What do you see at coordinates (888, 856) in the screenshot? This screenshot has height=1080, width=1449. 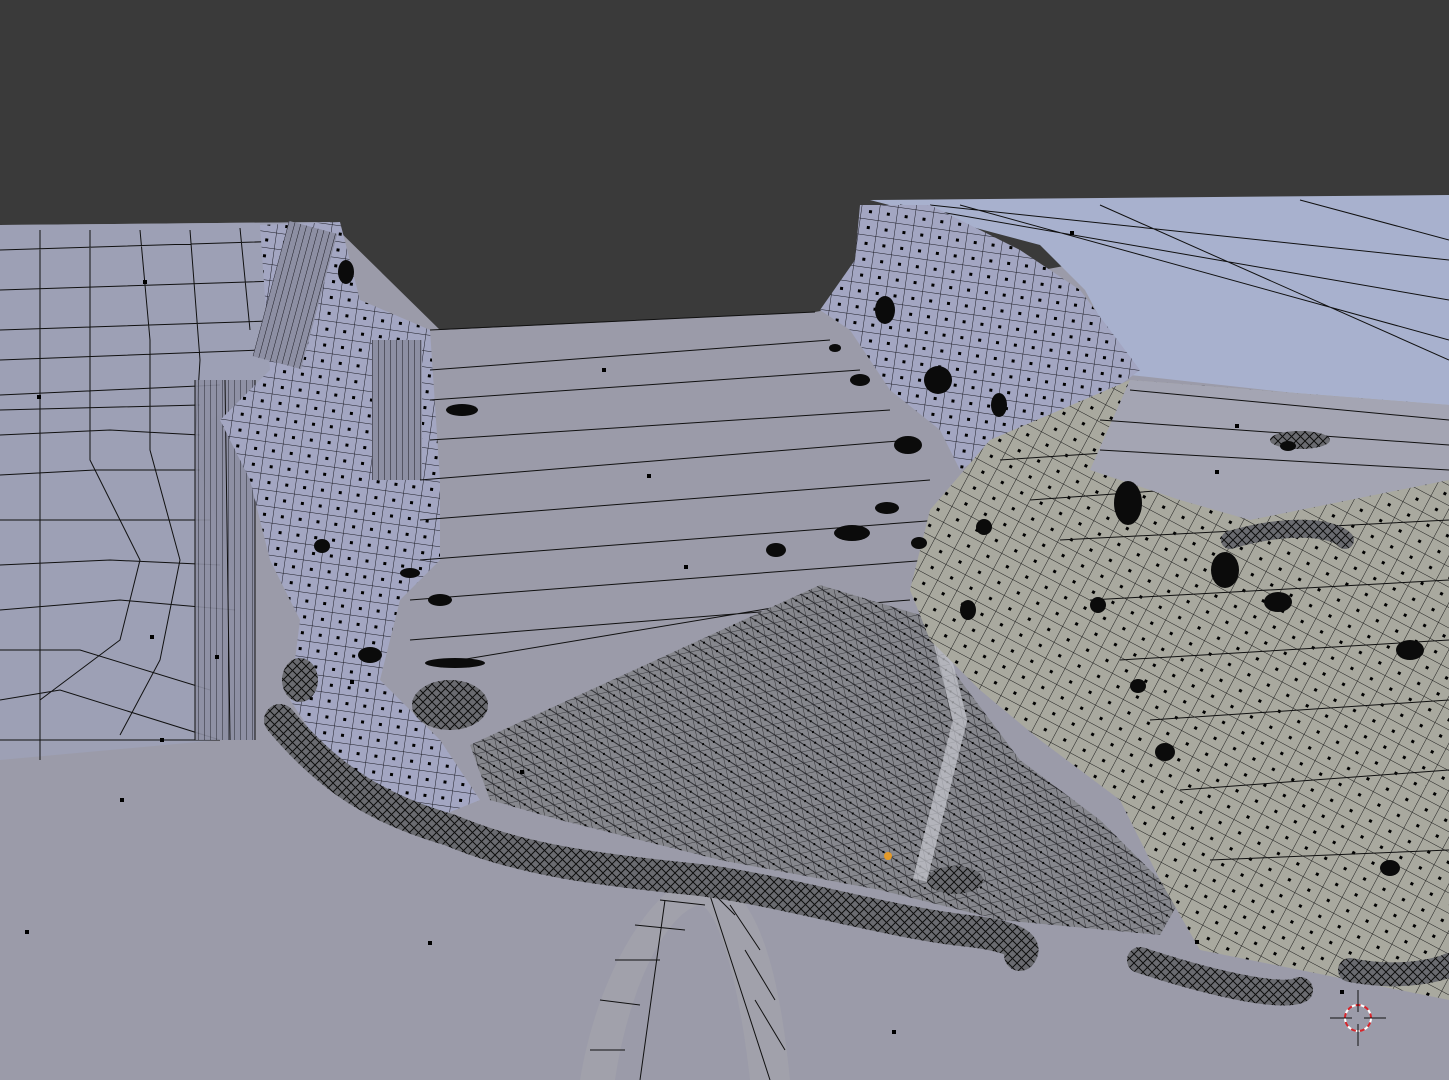 I see `selected-vertex` at bounding box center [888, 856].